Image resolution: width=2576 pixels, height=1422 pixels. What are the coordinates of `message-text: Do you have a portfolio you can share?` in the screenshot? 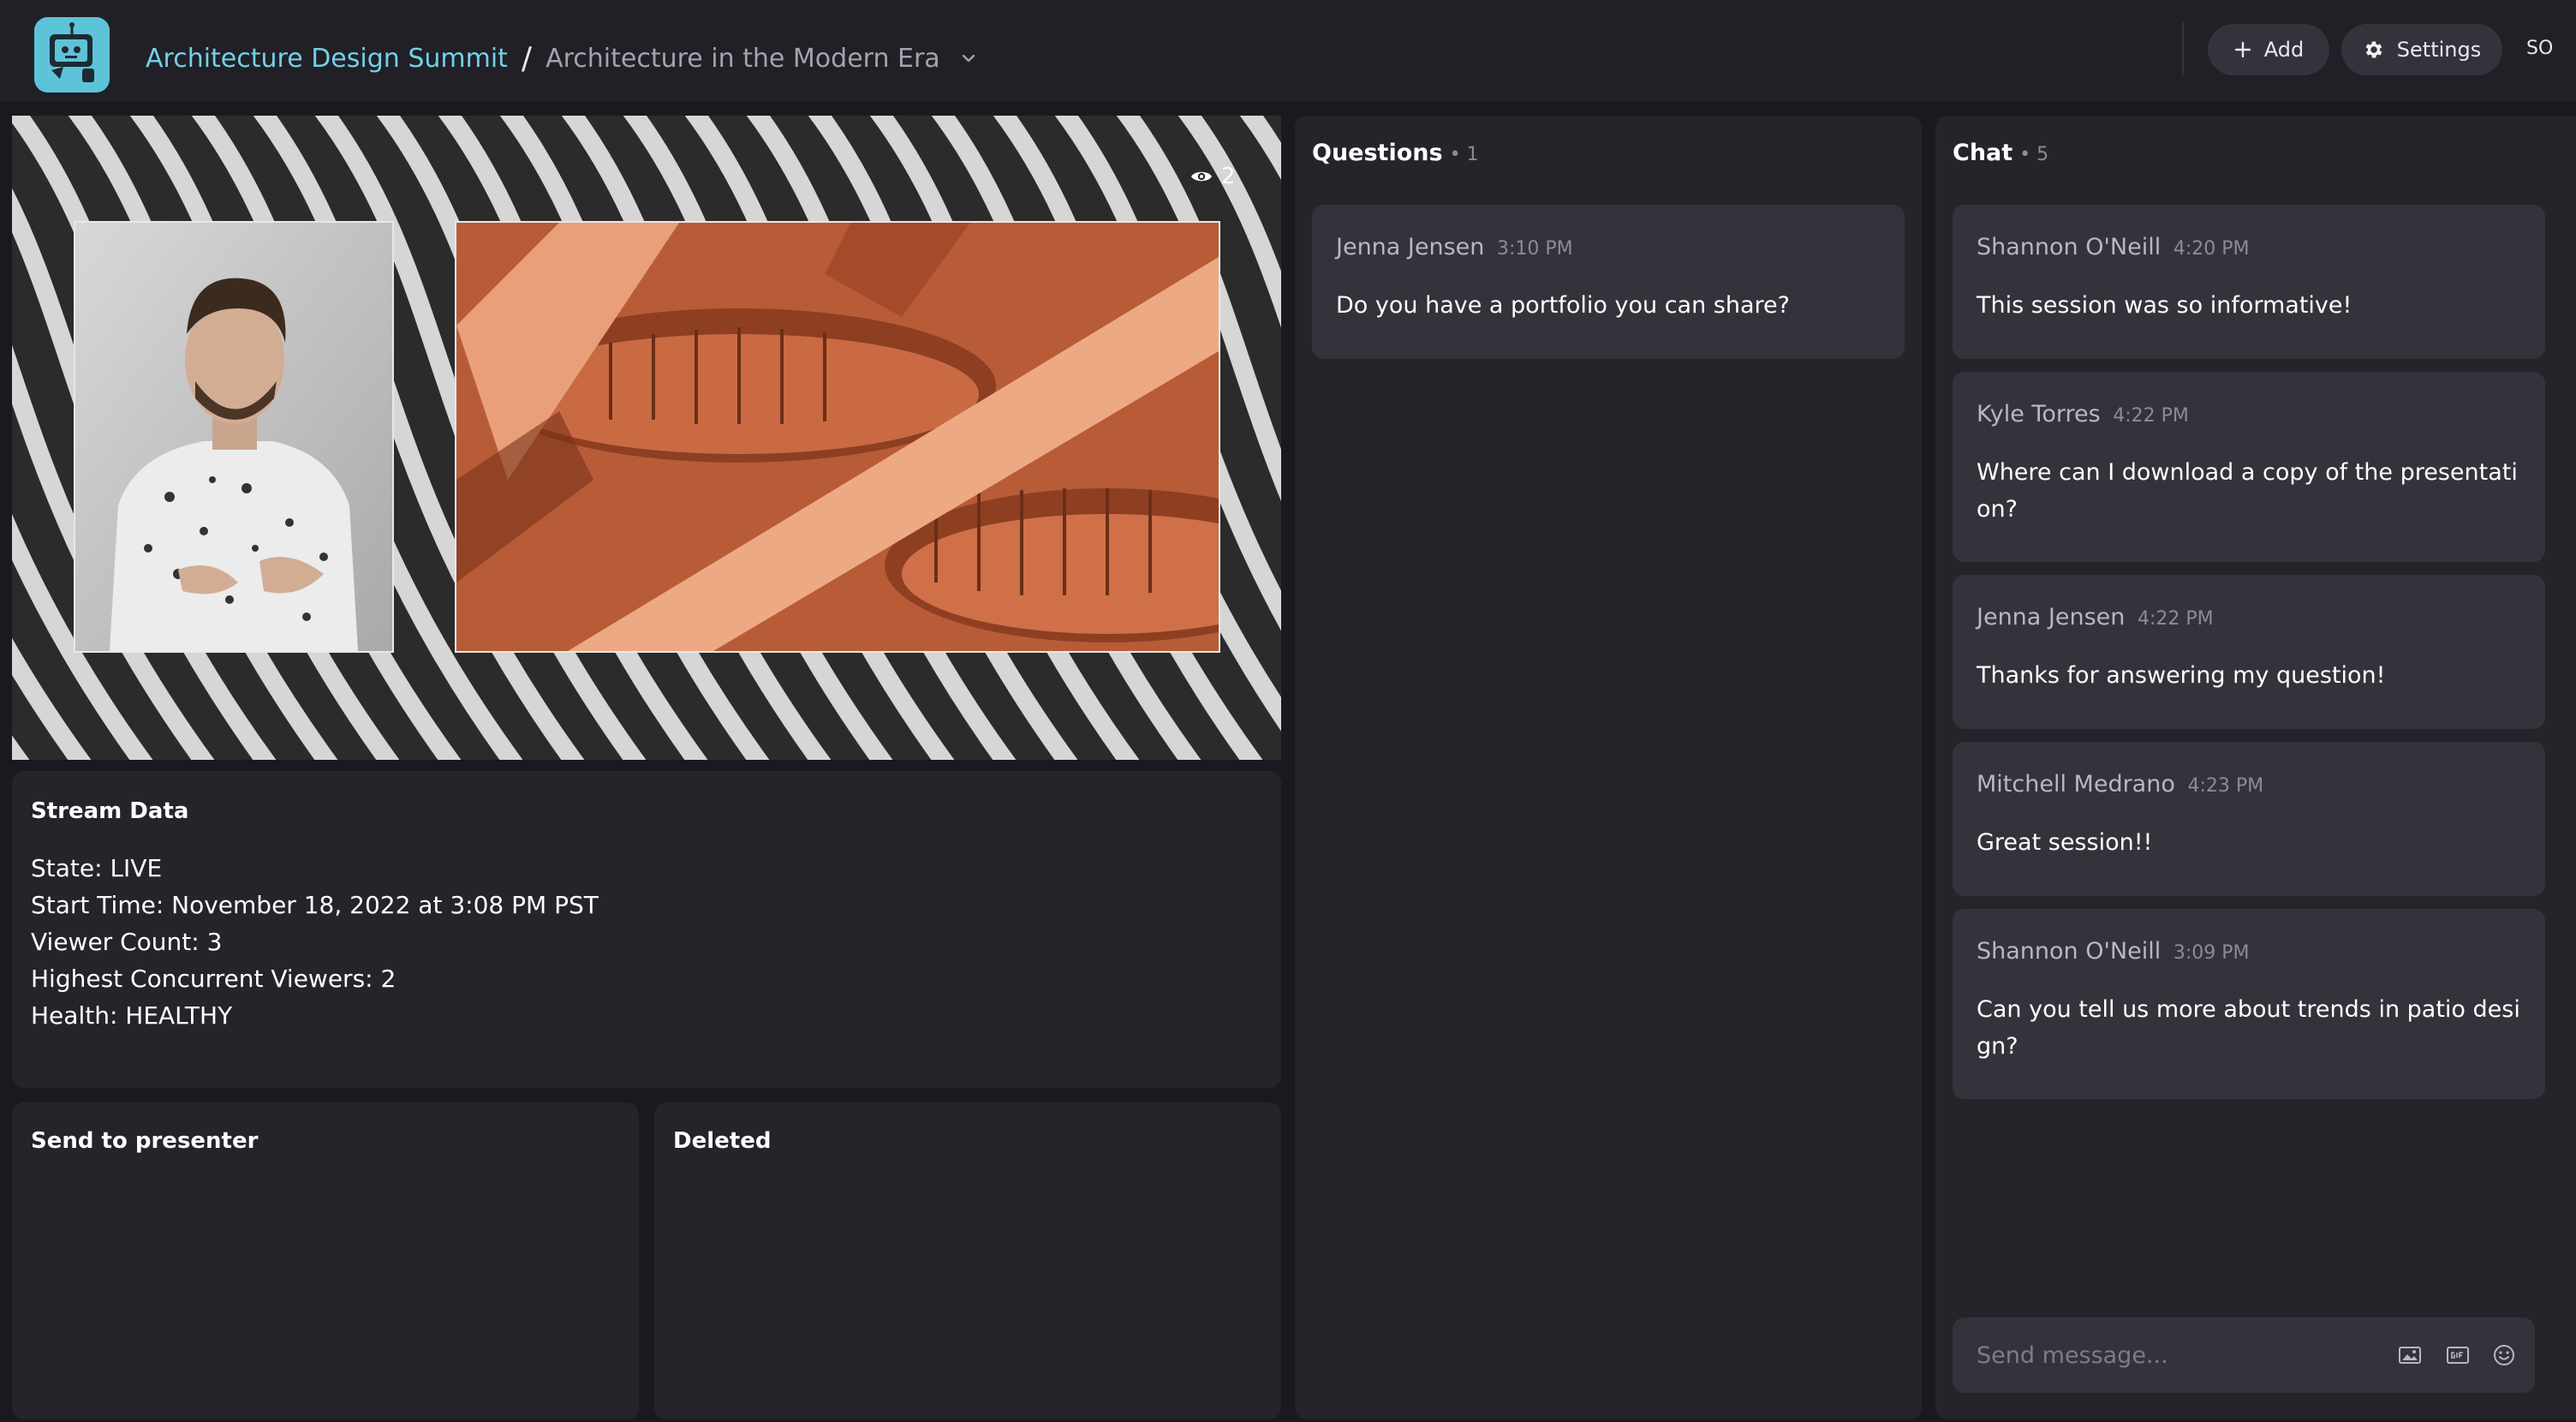 It's located at (1563, 305).